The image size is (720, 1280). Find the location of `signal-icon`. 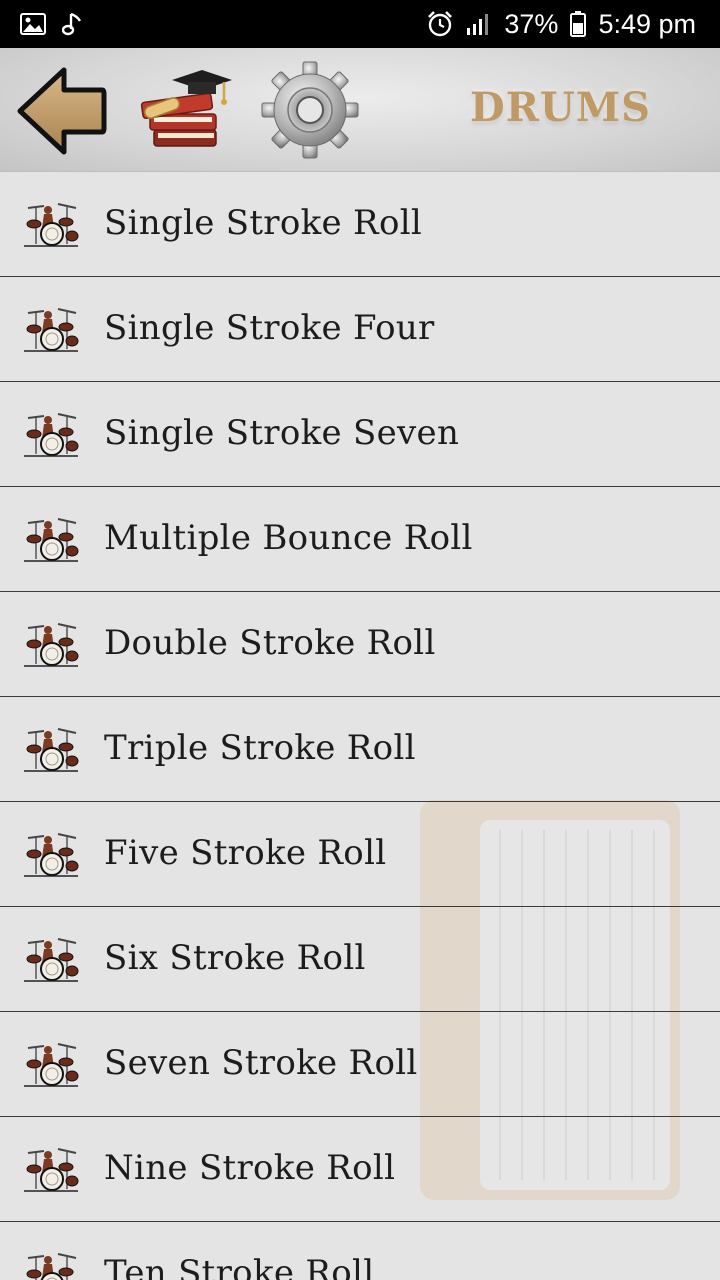

signal-icon is located at coordinates (479, 24).